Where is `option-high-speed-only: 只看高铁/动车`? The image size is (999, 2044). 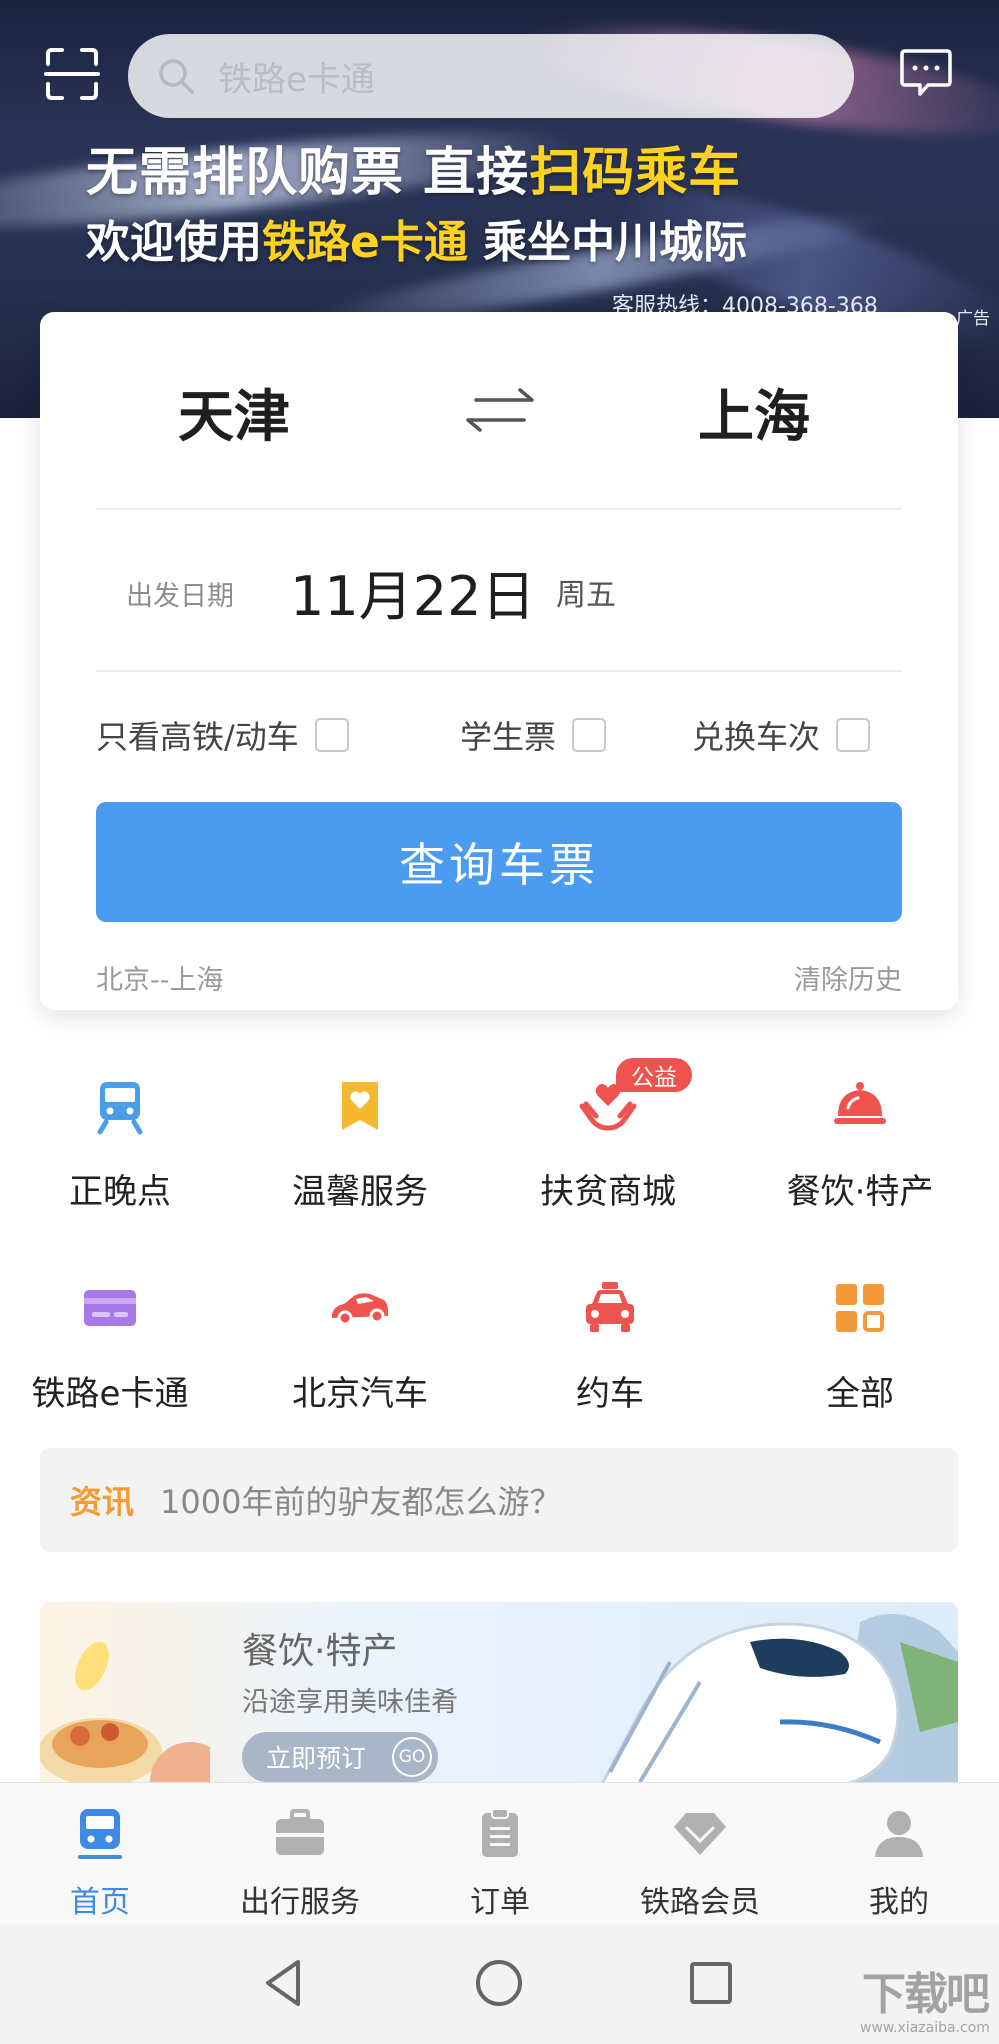
option-high-speed-only: 只看高铁/动车 is located at coordinates (222, 735).